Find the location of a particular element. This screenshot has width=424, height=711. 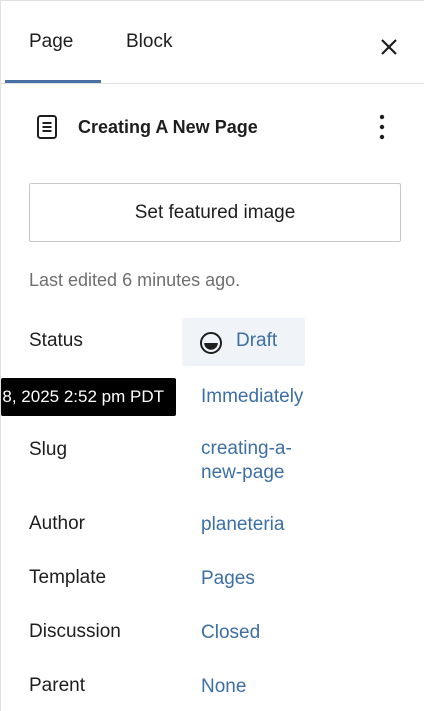

draft-status-icon is located at coordinates (211, 343).